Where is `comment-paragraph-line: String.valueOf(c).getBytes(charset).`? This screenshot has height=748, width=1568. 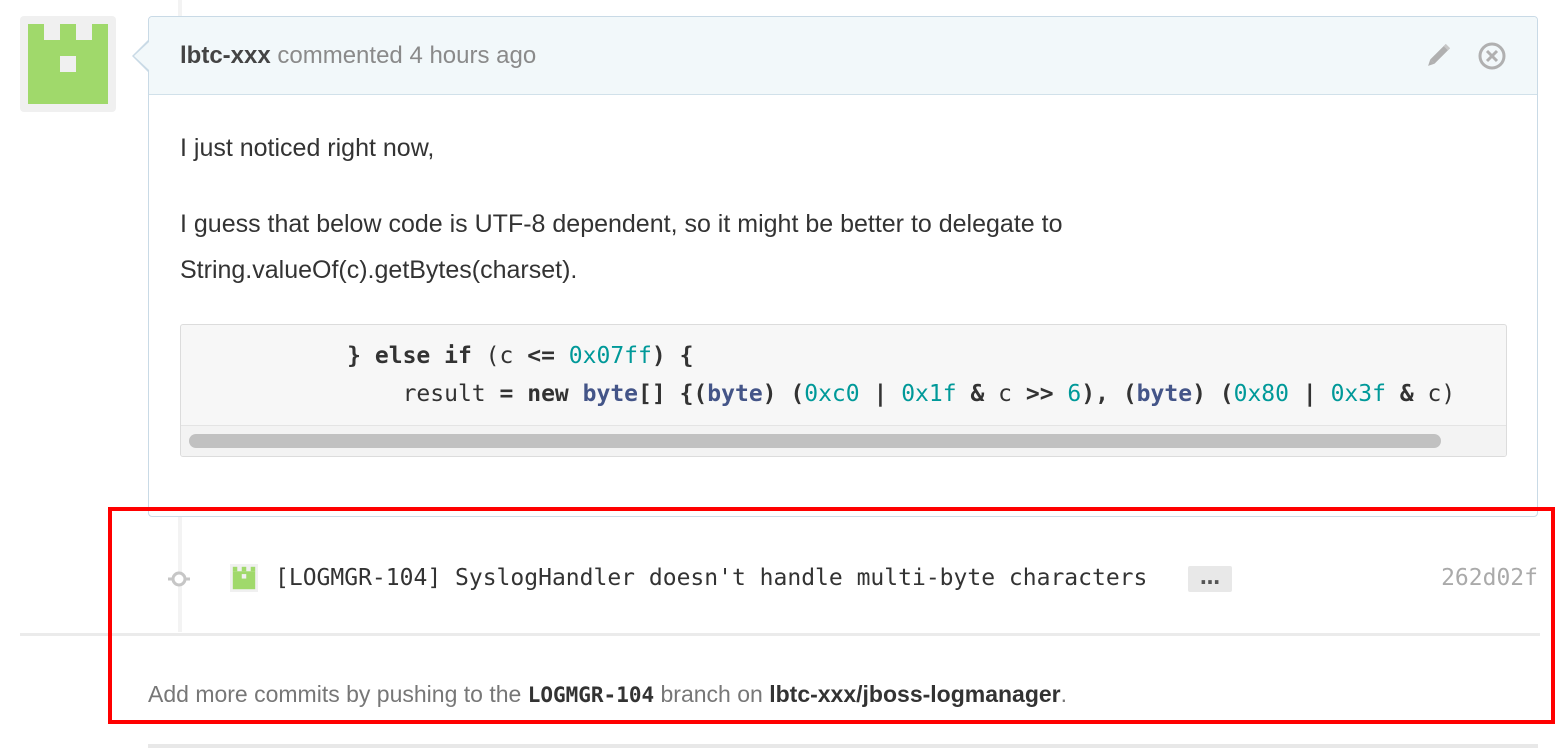
comment-paragraph-line: String.valueOf(c).getBytes(charset). is located at coordinates (379, 270).